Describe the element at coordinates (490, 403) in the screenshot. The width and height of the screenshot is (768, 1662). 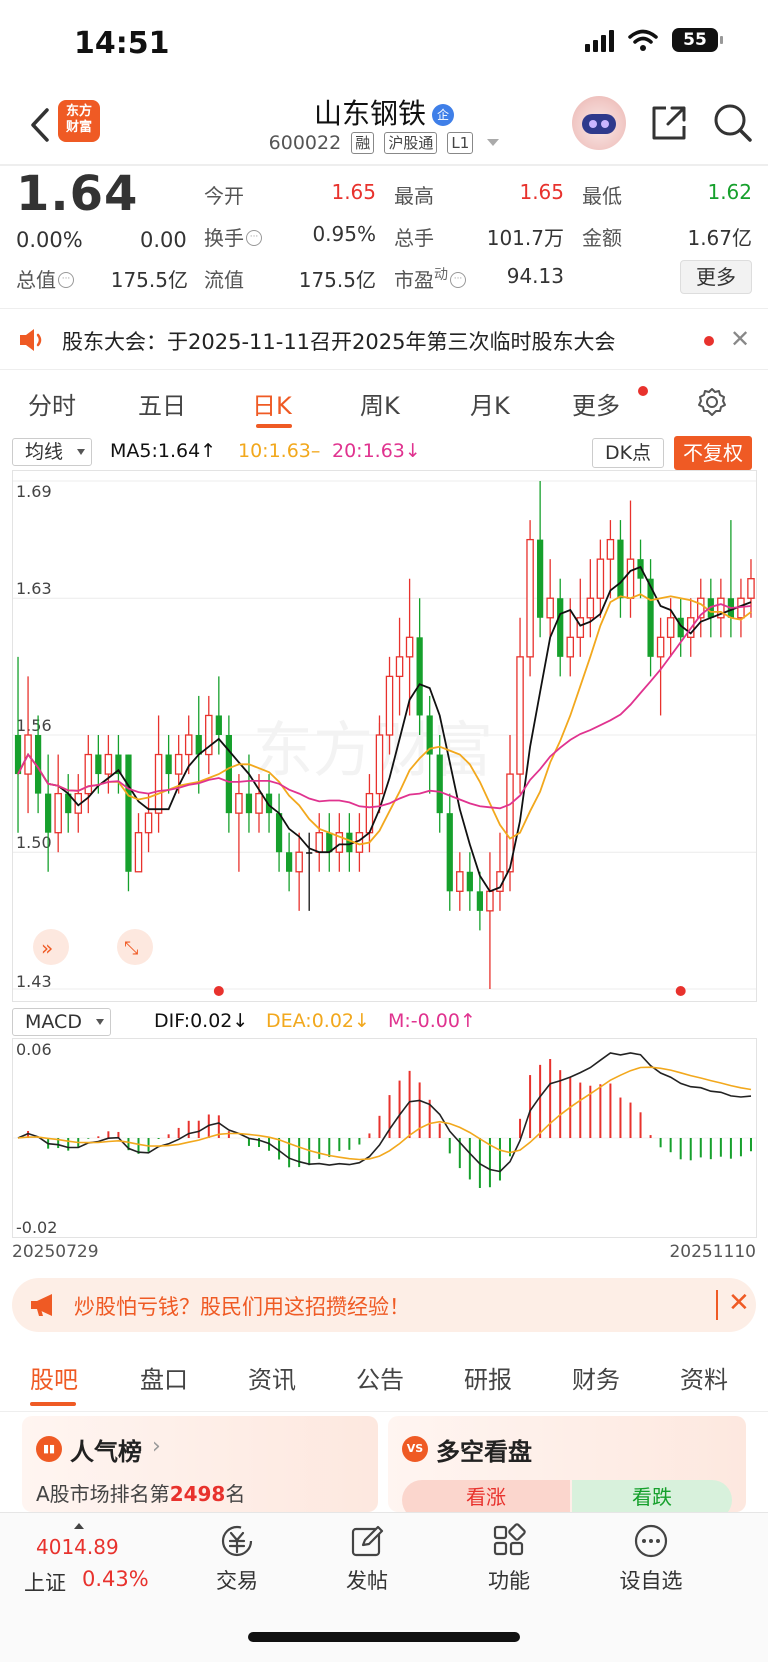
I see `tab-monthly-k: 月K` at that location.